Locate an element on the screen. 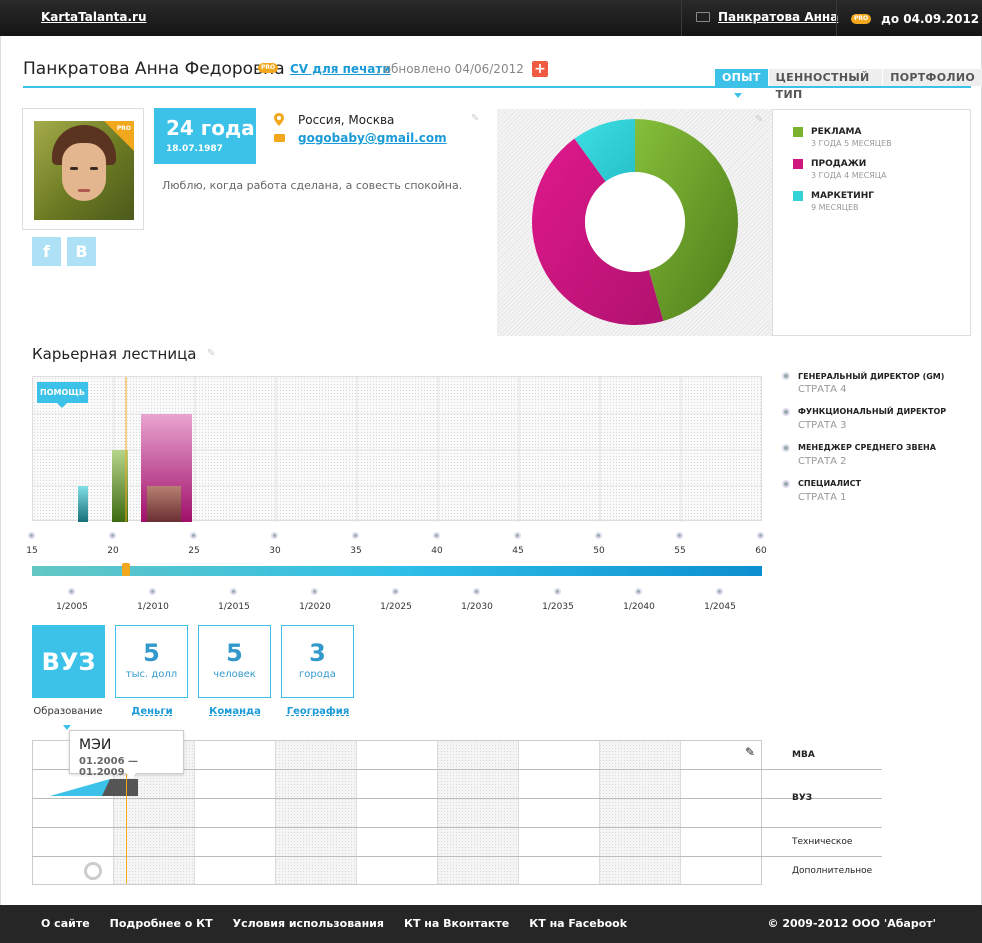 The height and width of the screenshot is (943, 982). level-strata: СТРАТА 1 is located at coordinates (822, 497).